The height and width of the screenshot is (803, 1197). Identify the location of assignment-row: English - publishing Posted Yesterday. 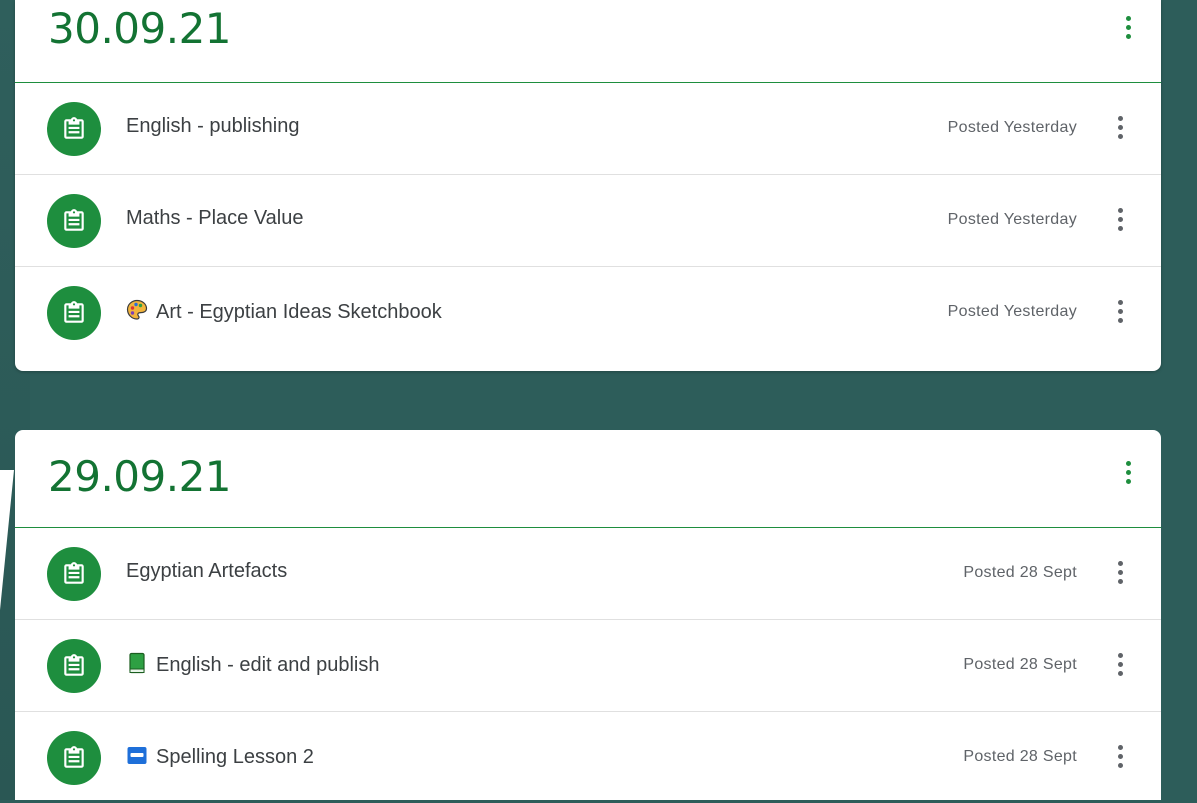
(588, 129).